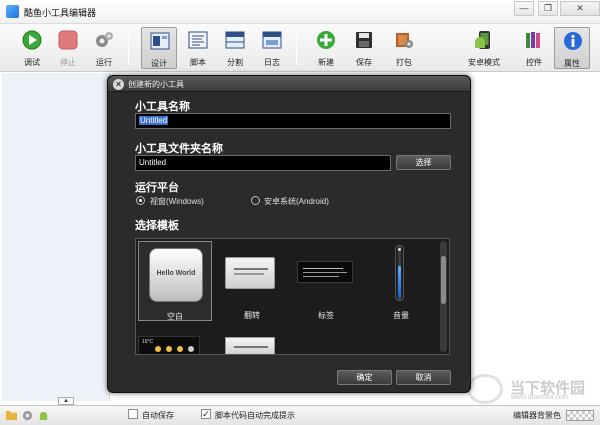  Describe the element at coordinates (272, 40) in the screenshot. I see `log-icon` at that location.